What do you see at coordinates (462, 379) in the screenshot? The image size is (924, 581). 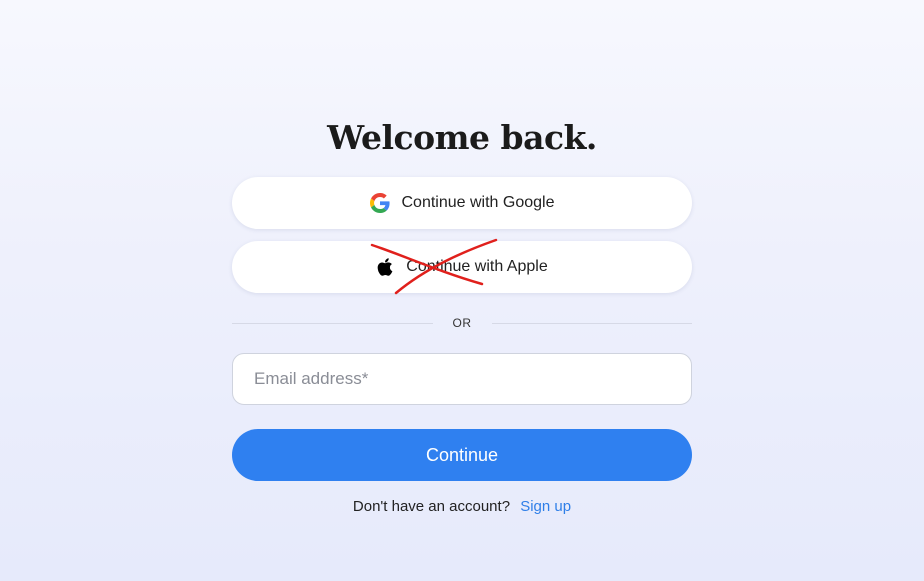 I see `email-field` at bounding box center [462, 379].